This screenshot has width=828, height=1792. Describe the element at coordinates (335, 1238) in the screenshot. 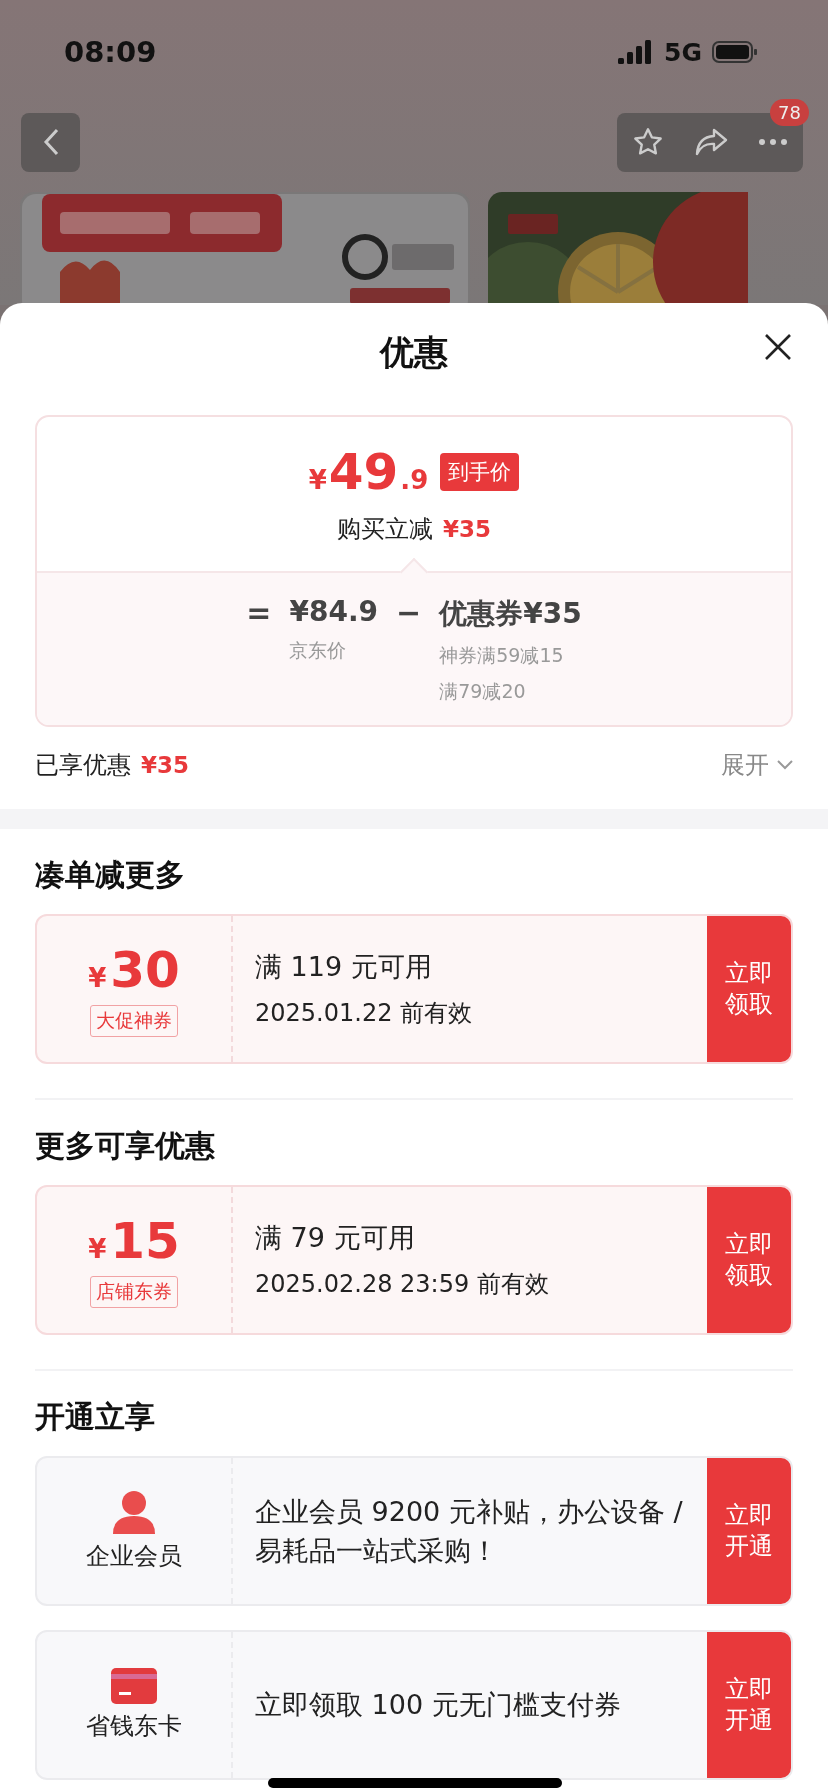

I see `coupon-condition: 满 79 元可用` at that location.